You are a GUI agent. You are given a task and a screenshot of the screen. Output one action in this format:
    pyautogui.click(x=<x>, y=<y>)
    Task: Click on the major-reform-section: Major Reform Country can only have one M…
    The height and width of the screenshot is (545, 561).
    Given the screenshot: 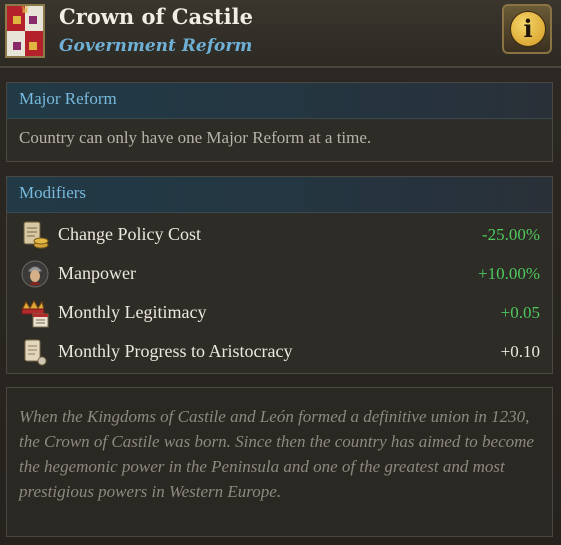 What is the action you would take?
    pyautogui.click(x=279, y=122)
    